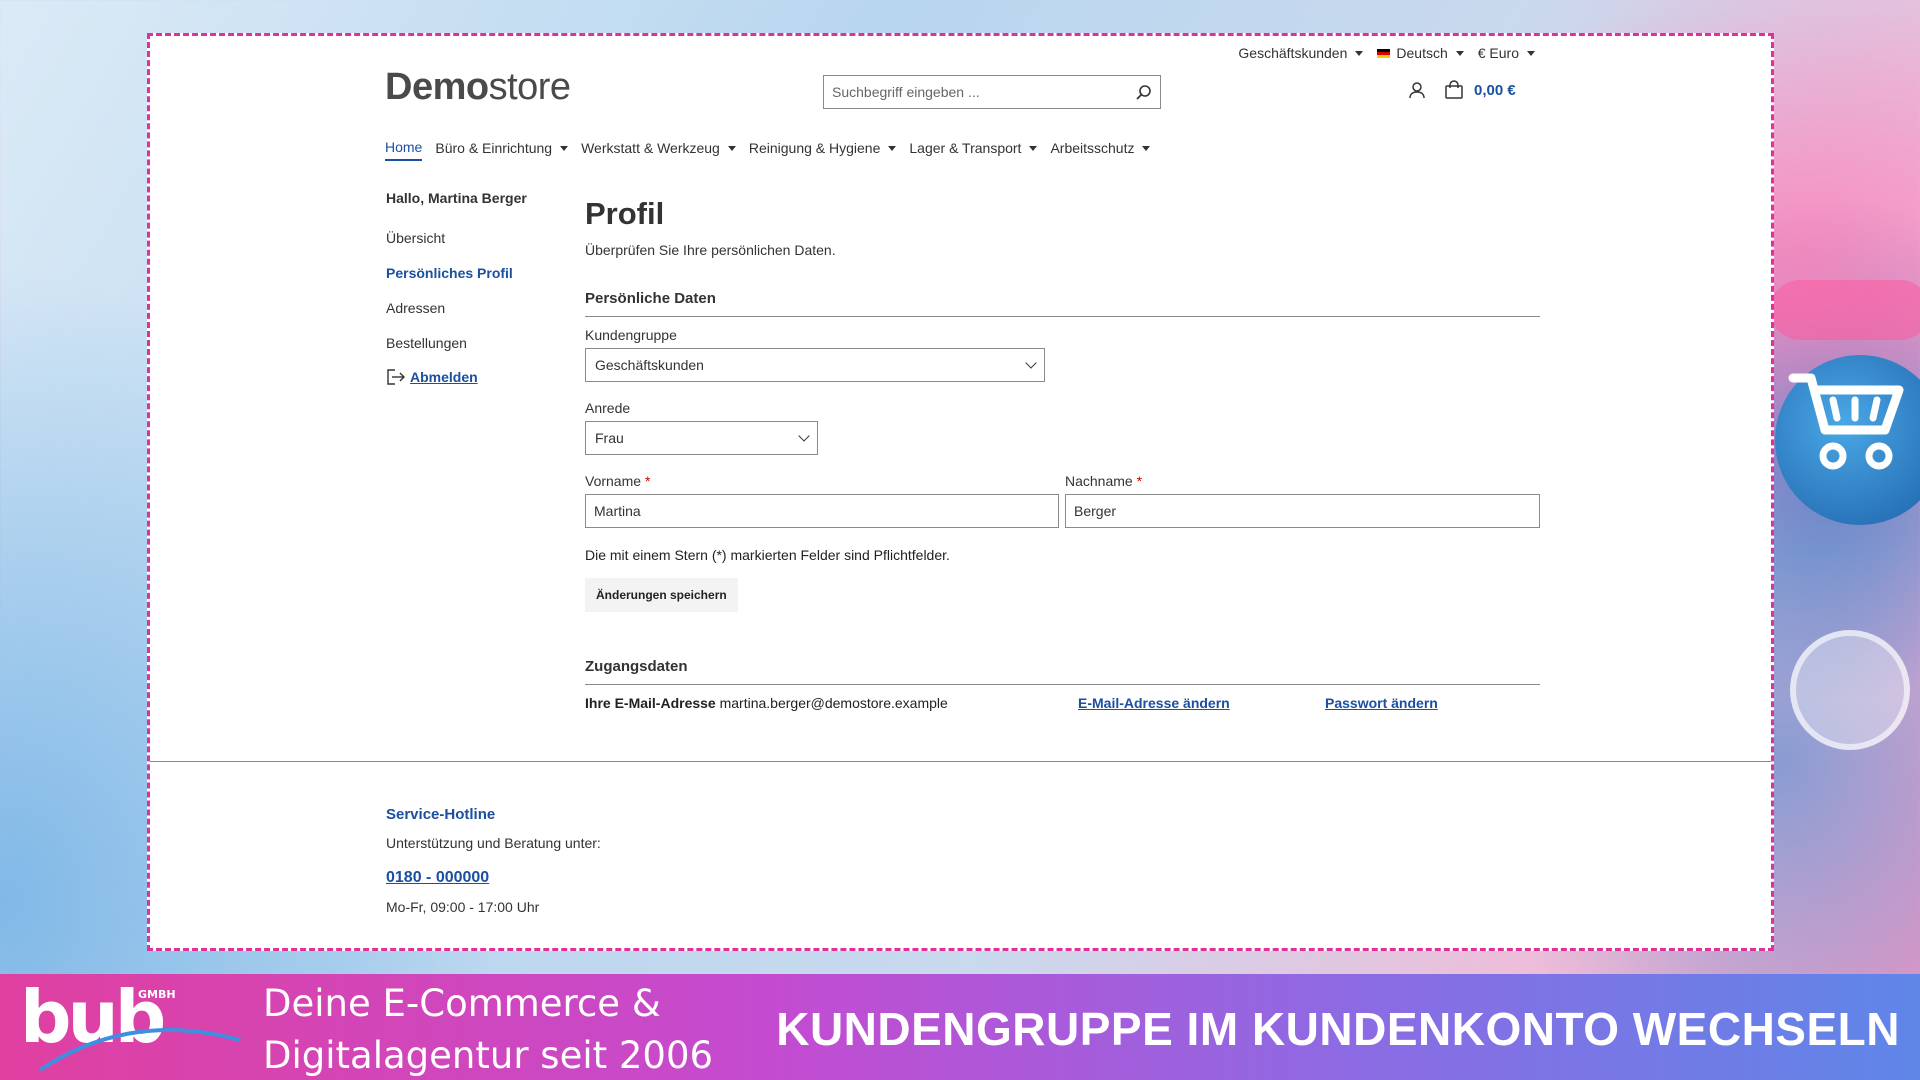 This screenshot has width=1920, height=1080. Describe the element at coordinates (1099, 481) in the screenshot. I see `lastname-label: Nachname` at that location.